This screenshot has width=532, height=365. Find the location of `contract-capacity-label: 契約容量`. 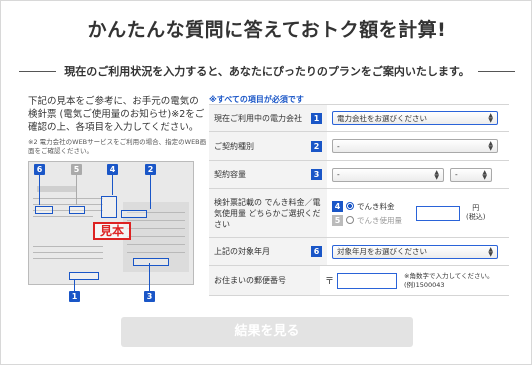

contract-capacity-label: 契約容量 is located at coordinates (230, 174).